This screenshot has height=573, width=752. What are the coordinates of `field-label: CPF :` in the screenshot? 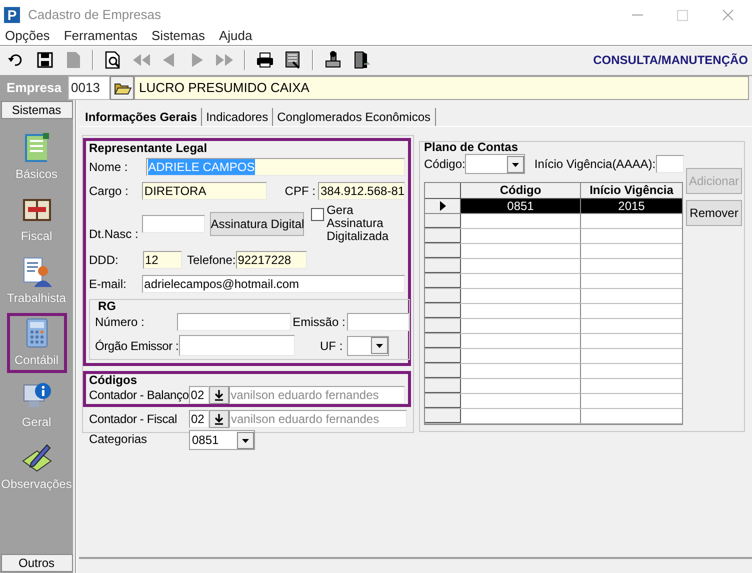 It's located at (300, 191).